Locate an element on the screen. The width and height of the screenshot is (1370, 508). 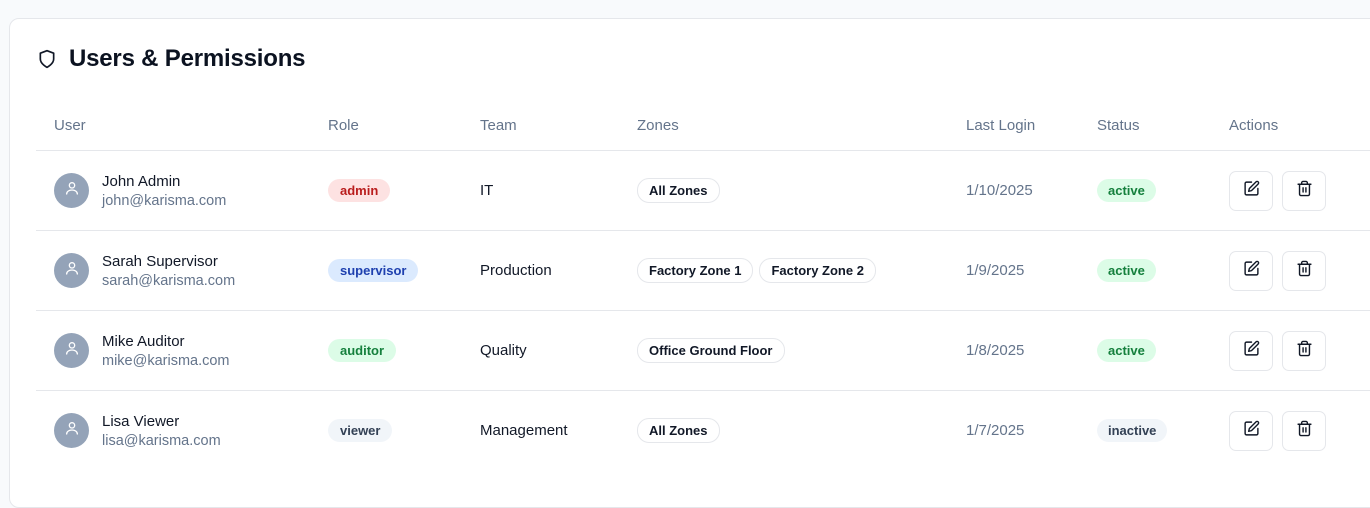
role-cell: admin is located at coordinates (359, 190).